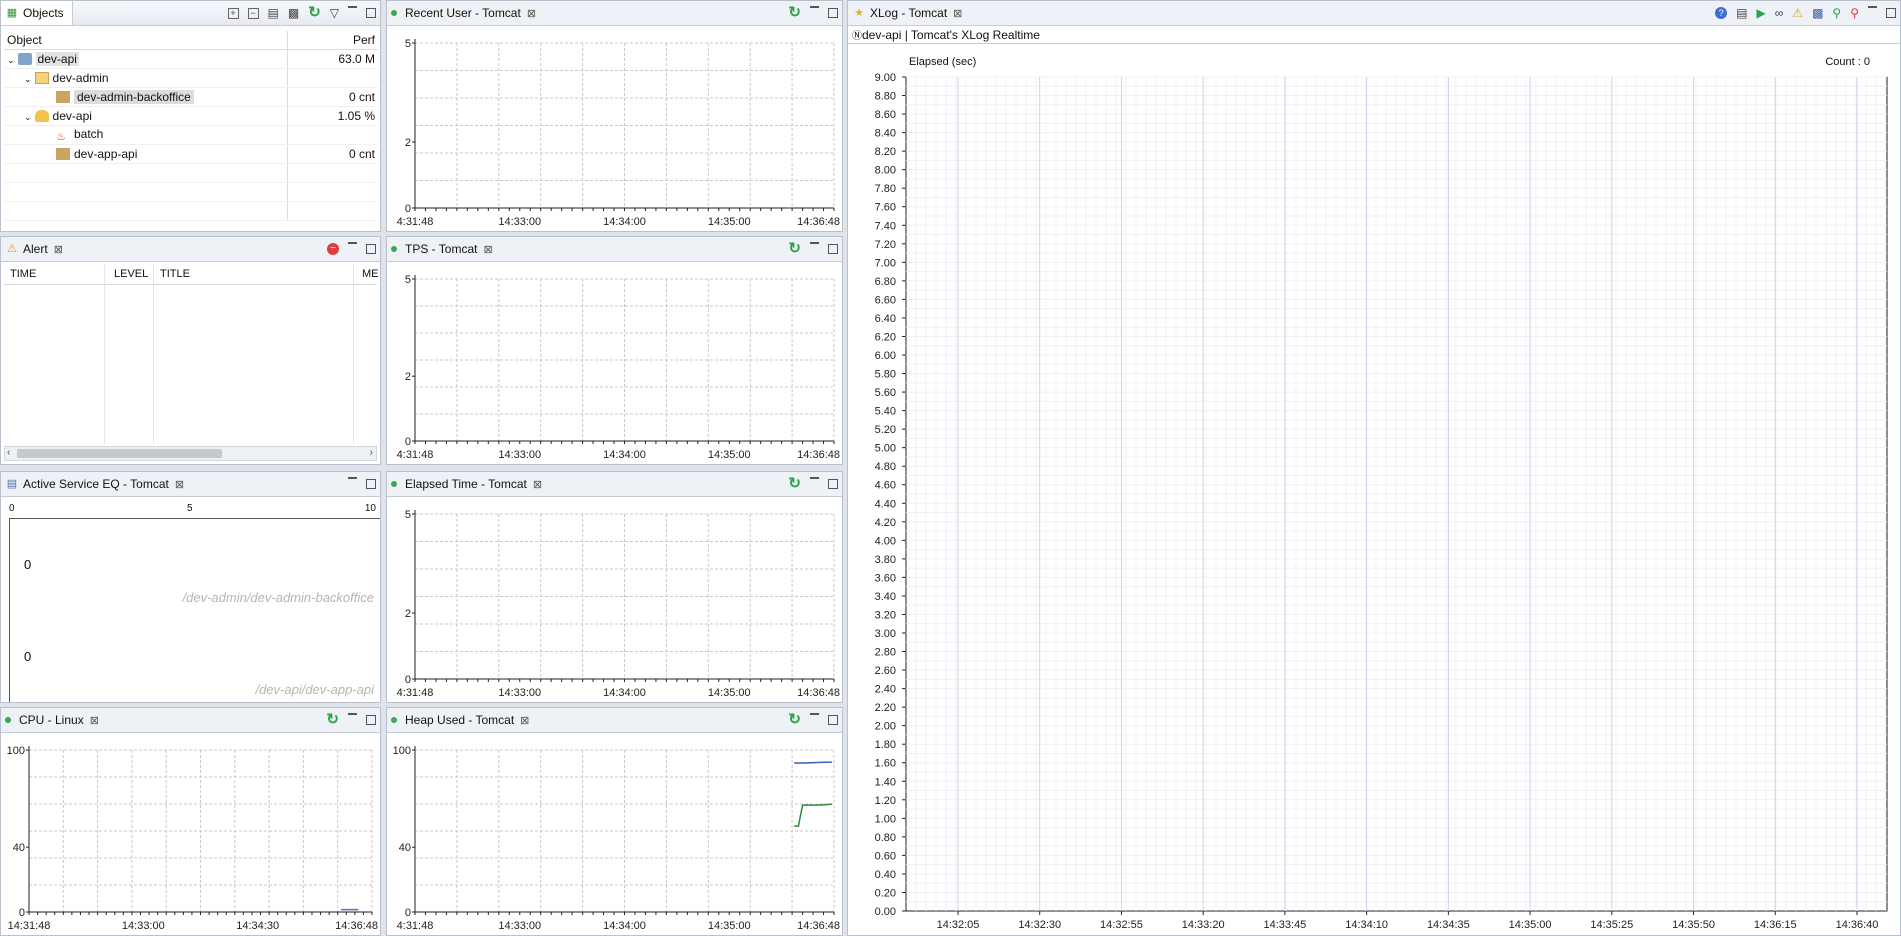  Describe the element at coordinates (885, 801) in the screenshot. I see `y-tick-label: 1.20` at that location.